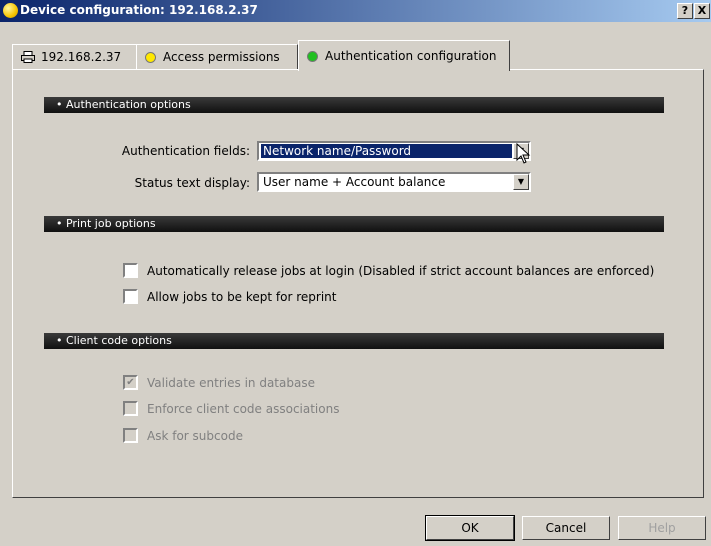 This screenshot has width=711, height=546. What do you see at coordinates (221, 57) in the screenshot?
I see `tab-access-label: Access permissions` at bounding box center [221, 57].